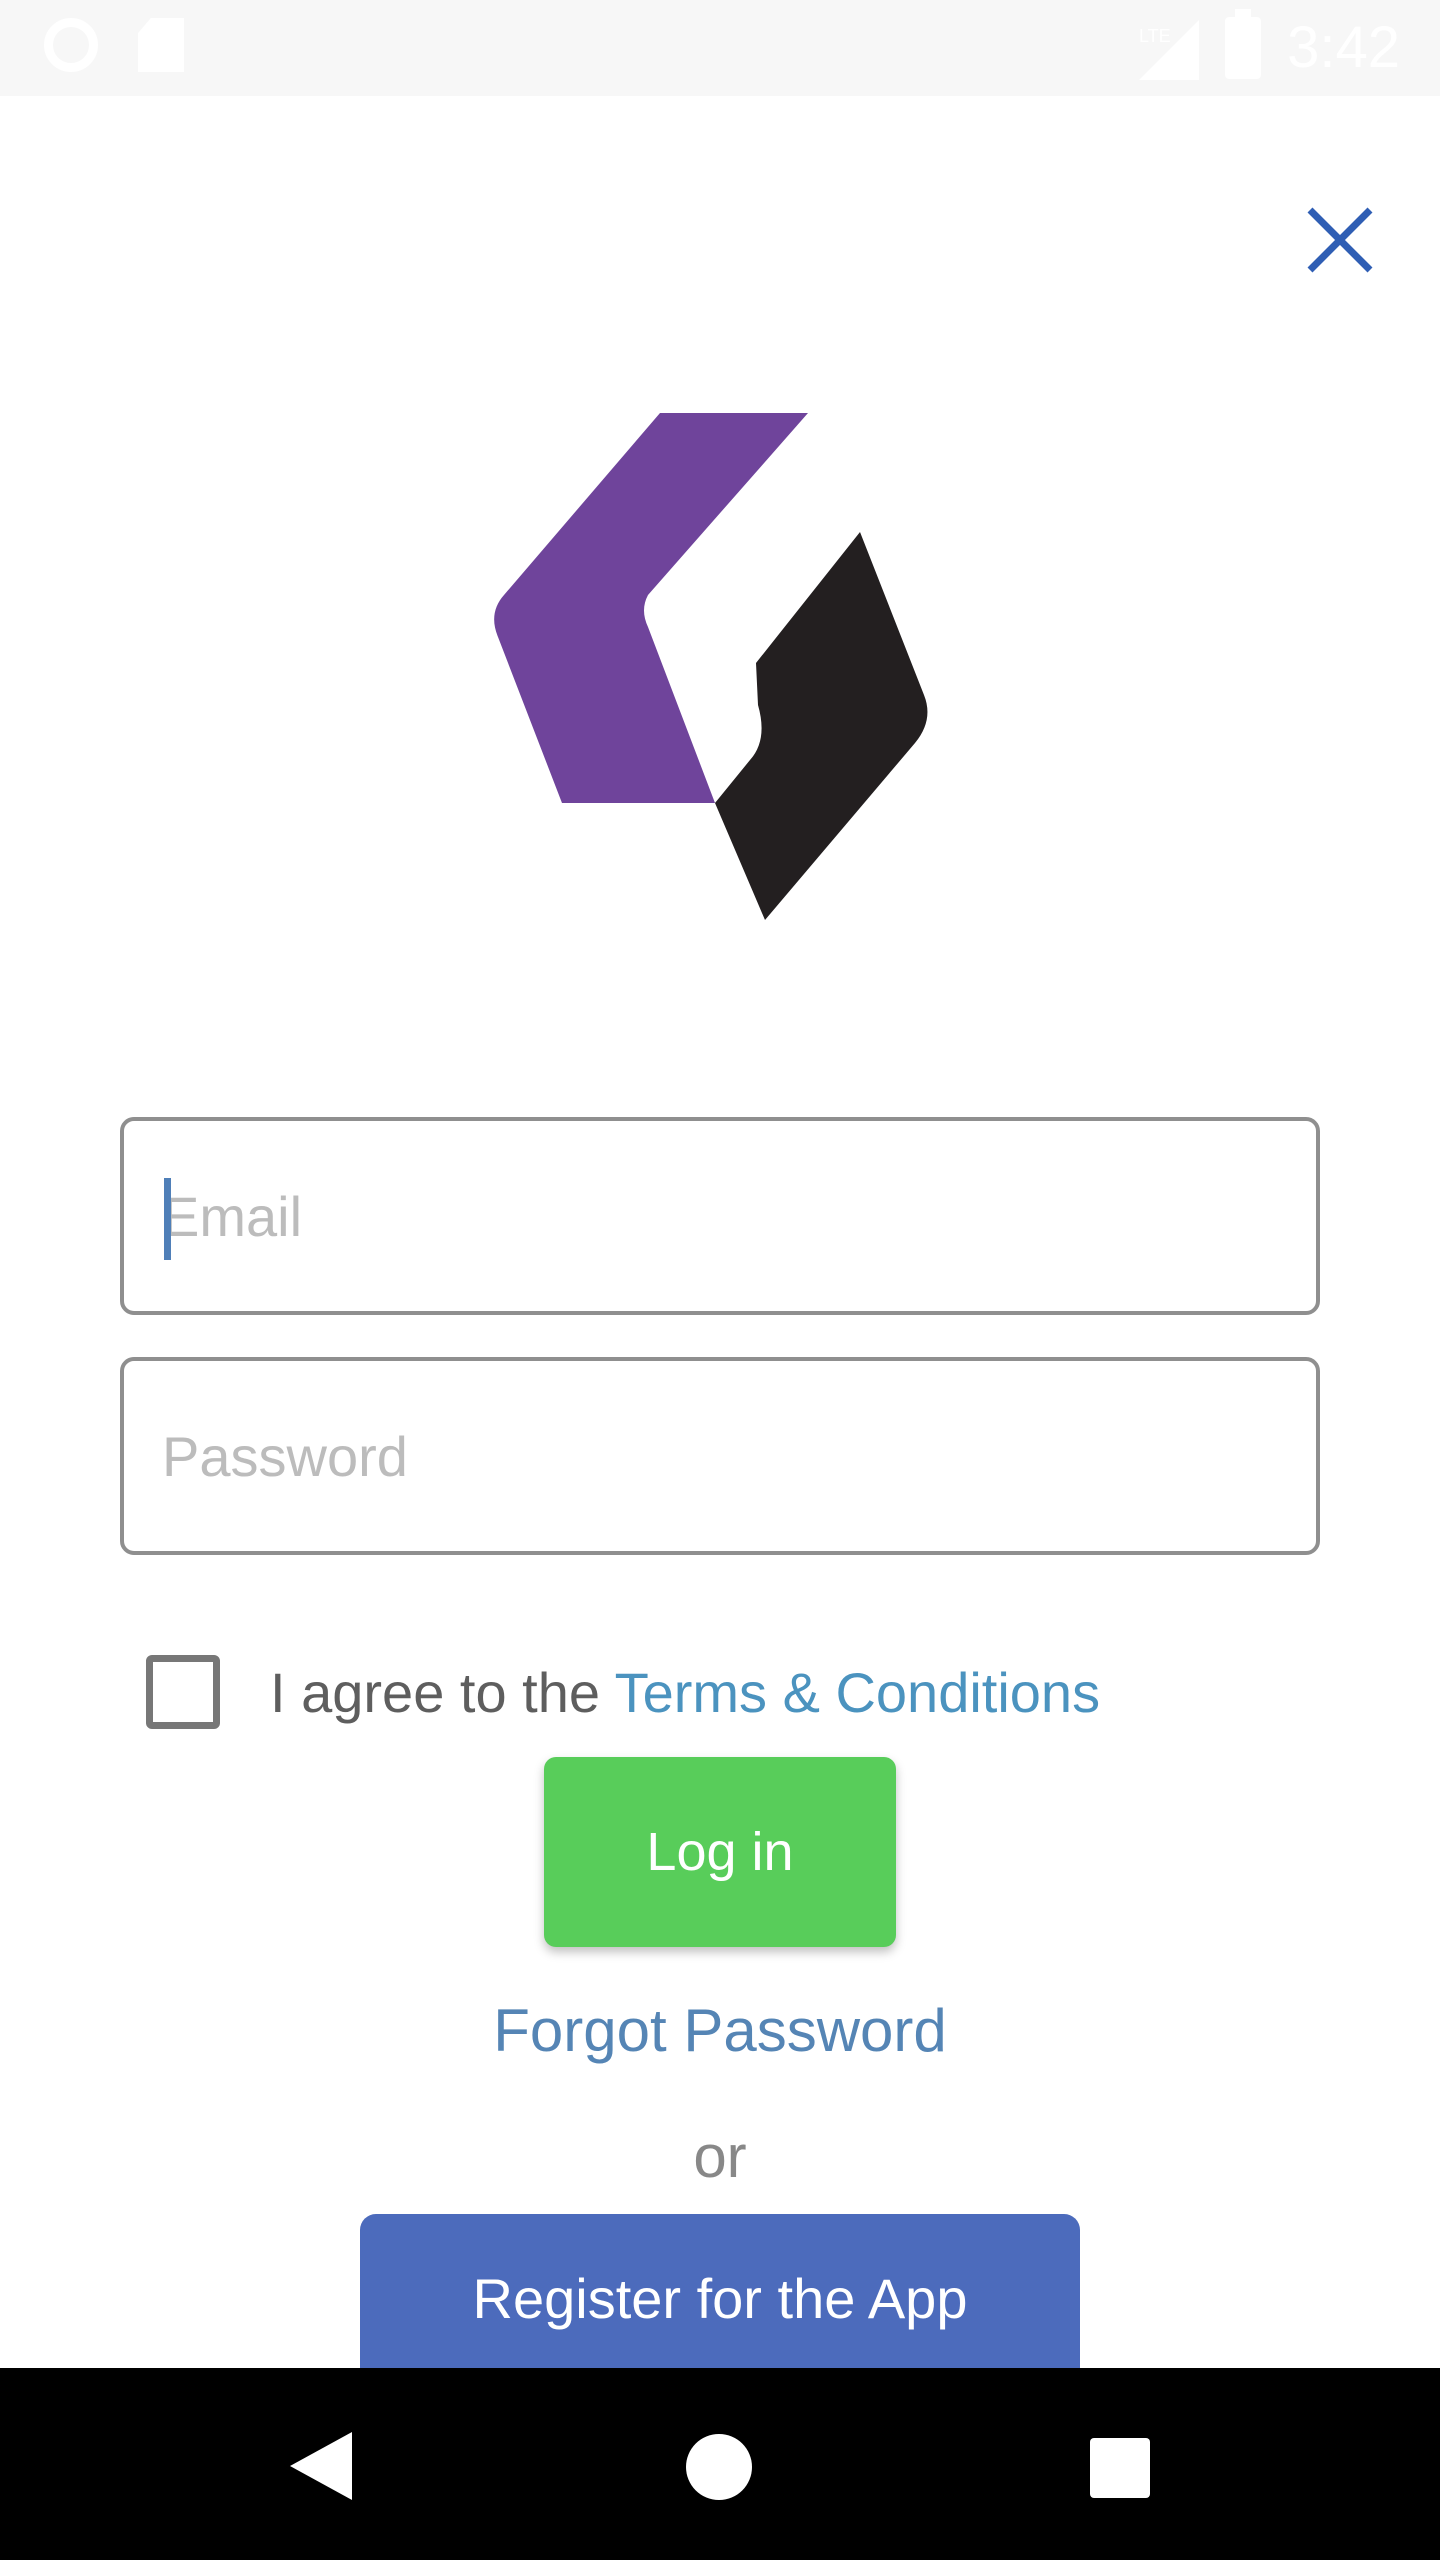 Image resolution: width=1440 pixels, height=2560 pixels. I want to click on text-cursor, so click(167, 1219).